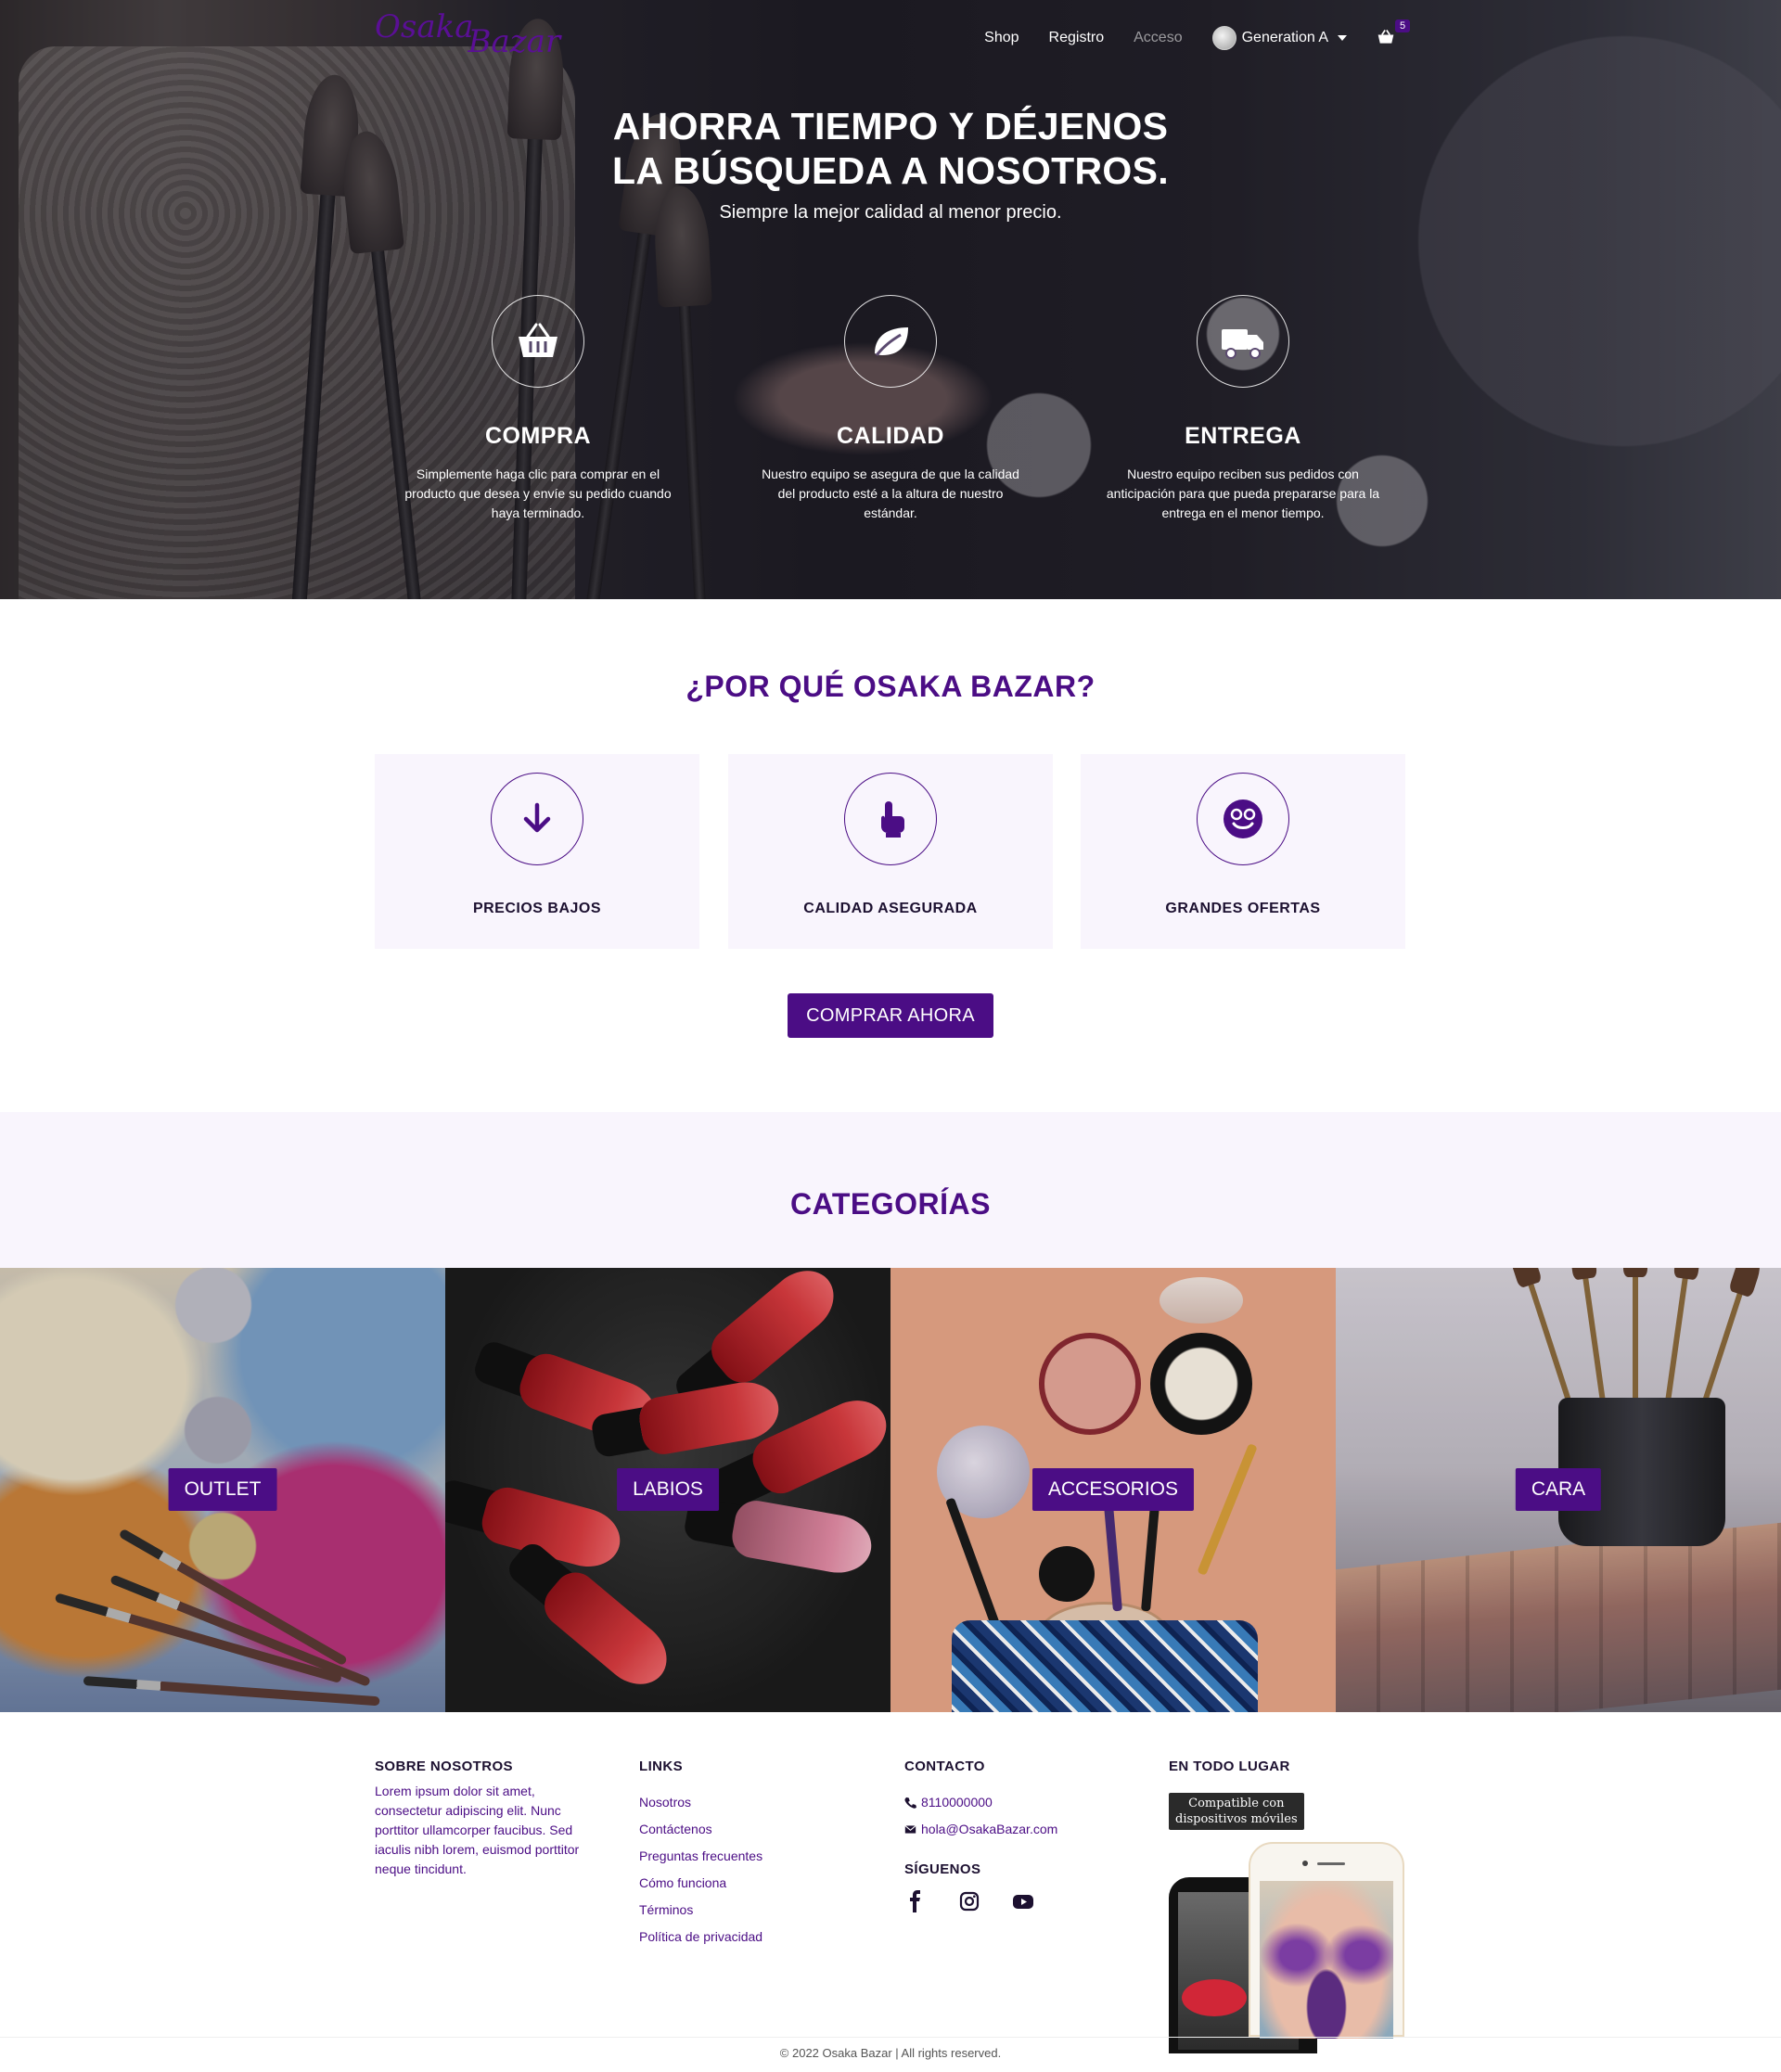 The width and height of the screenshot is (1781, 2072). What do you see at coordinates (1305, 1863) in the screenshot?
I see `phone-camera` at bounding box center [1305, 1863].